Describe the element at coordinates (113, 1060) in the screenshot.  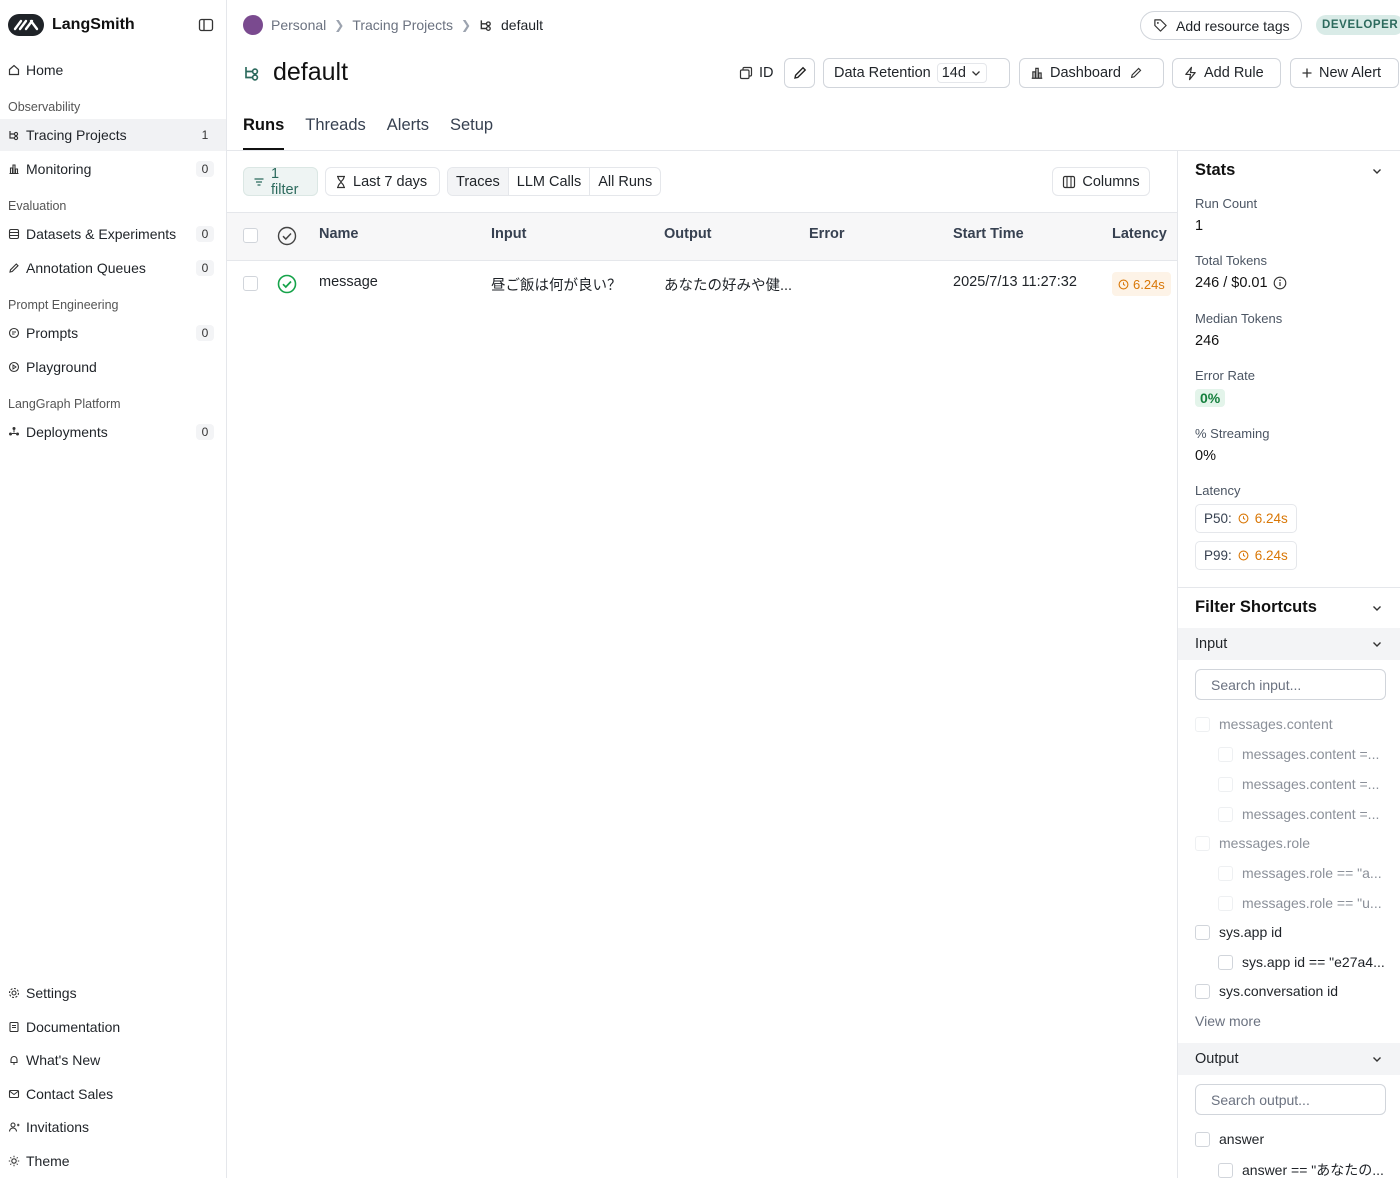
I see `sidebar-item-whats-new: What's New` at that location.